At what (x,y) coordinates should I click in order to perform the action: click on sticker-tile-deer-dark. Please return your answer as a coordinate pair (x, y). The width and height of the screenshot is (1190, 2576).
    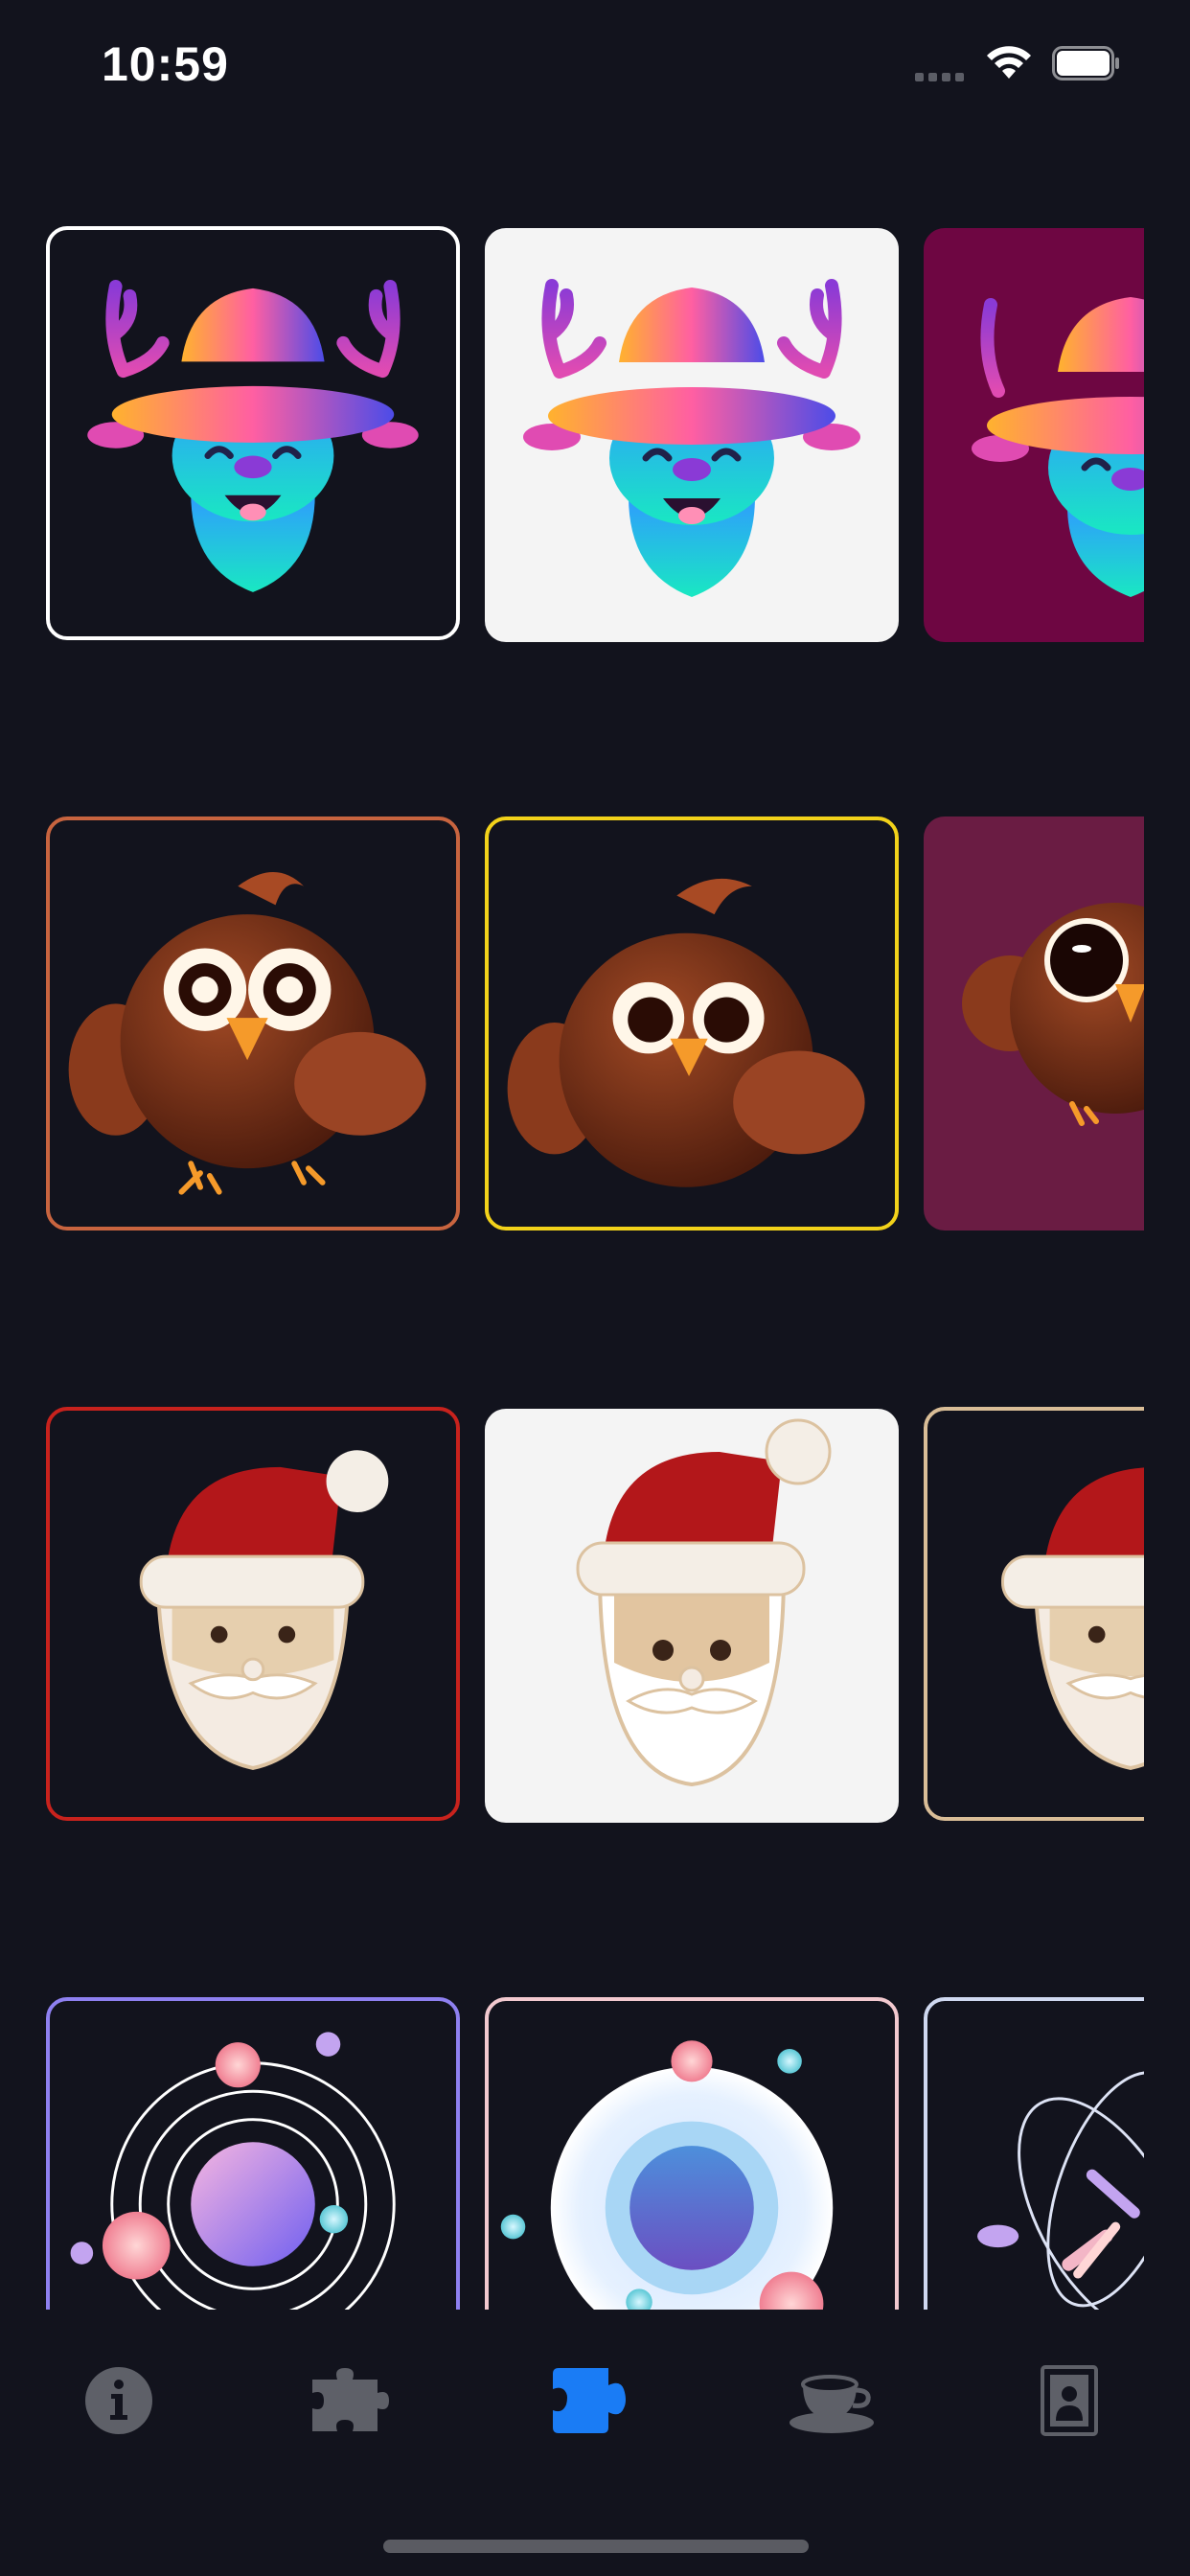
    Looking at the image, I should click on (253, 433).